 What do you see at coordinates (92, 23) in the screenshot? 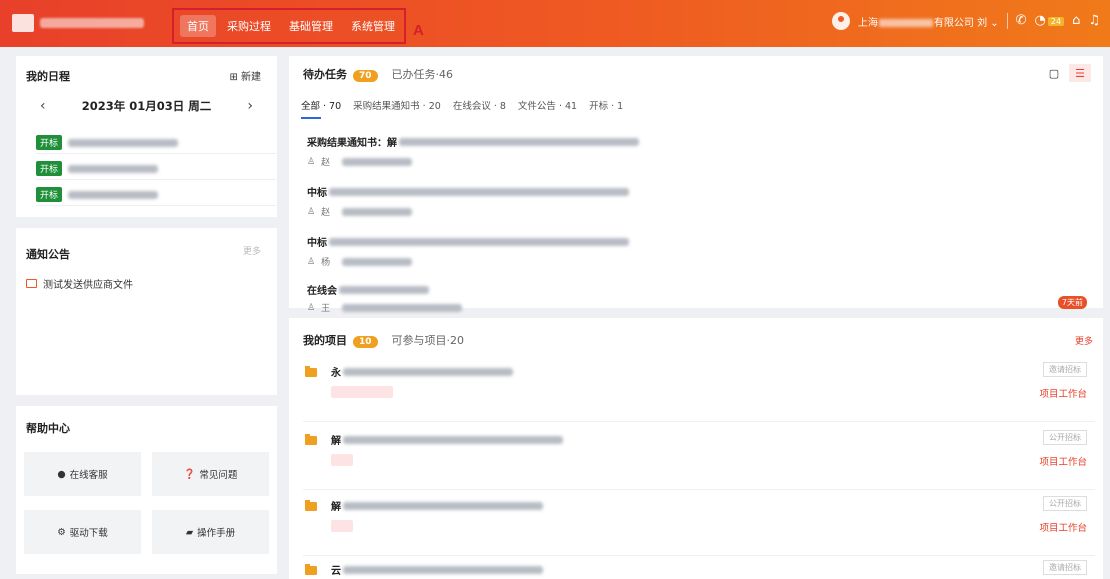
I see `logo-text-blurred` at bounding box center [92, 23].